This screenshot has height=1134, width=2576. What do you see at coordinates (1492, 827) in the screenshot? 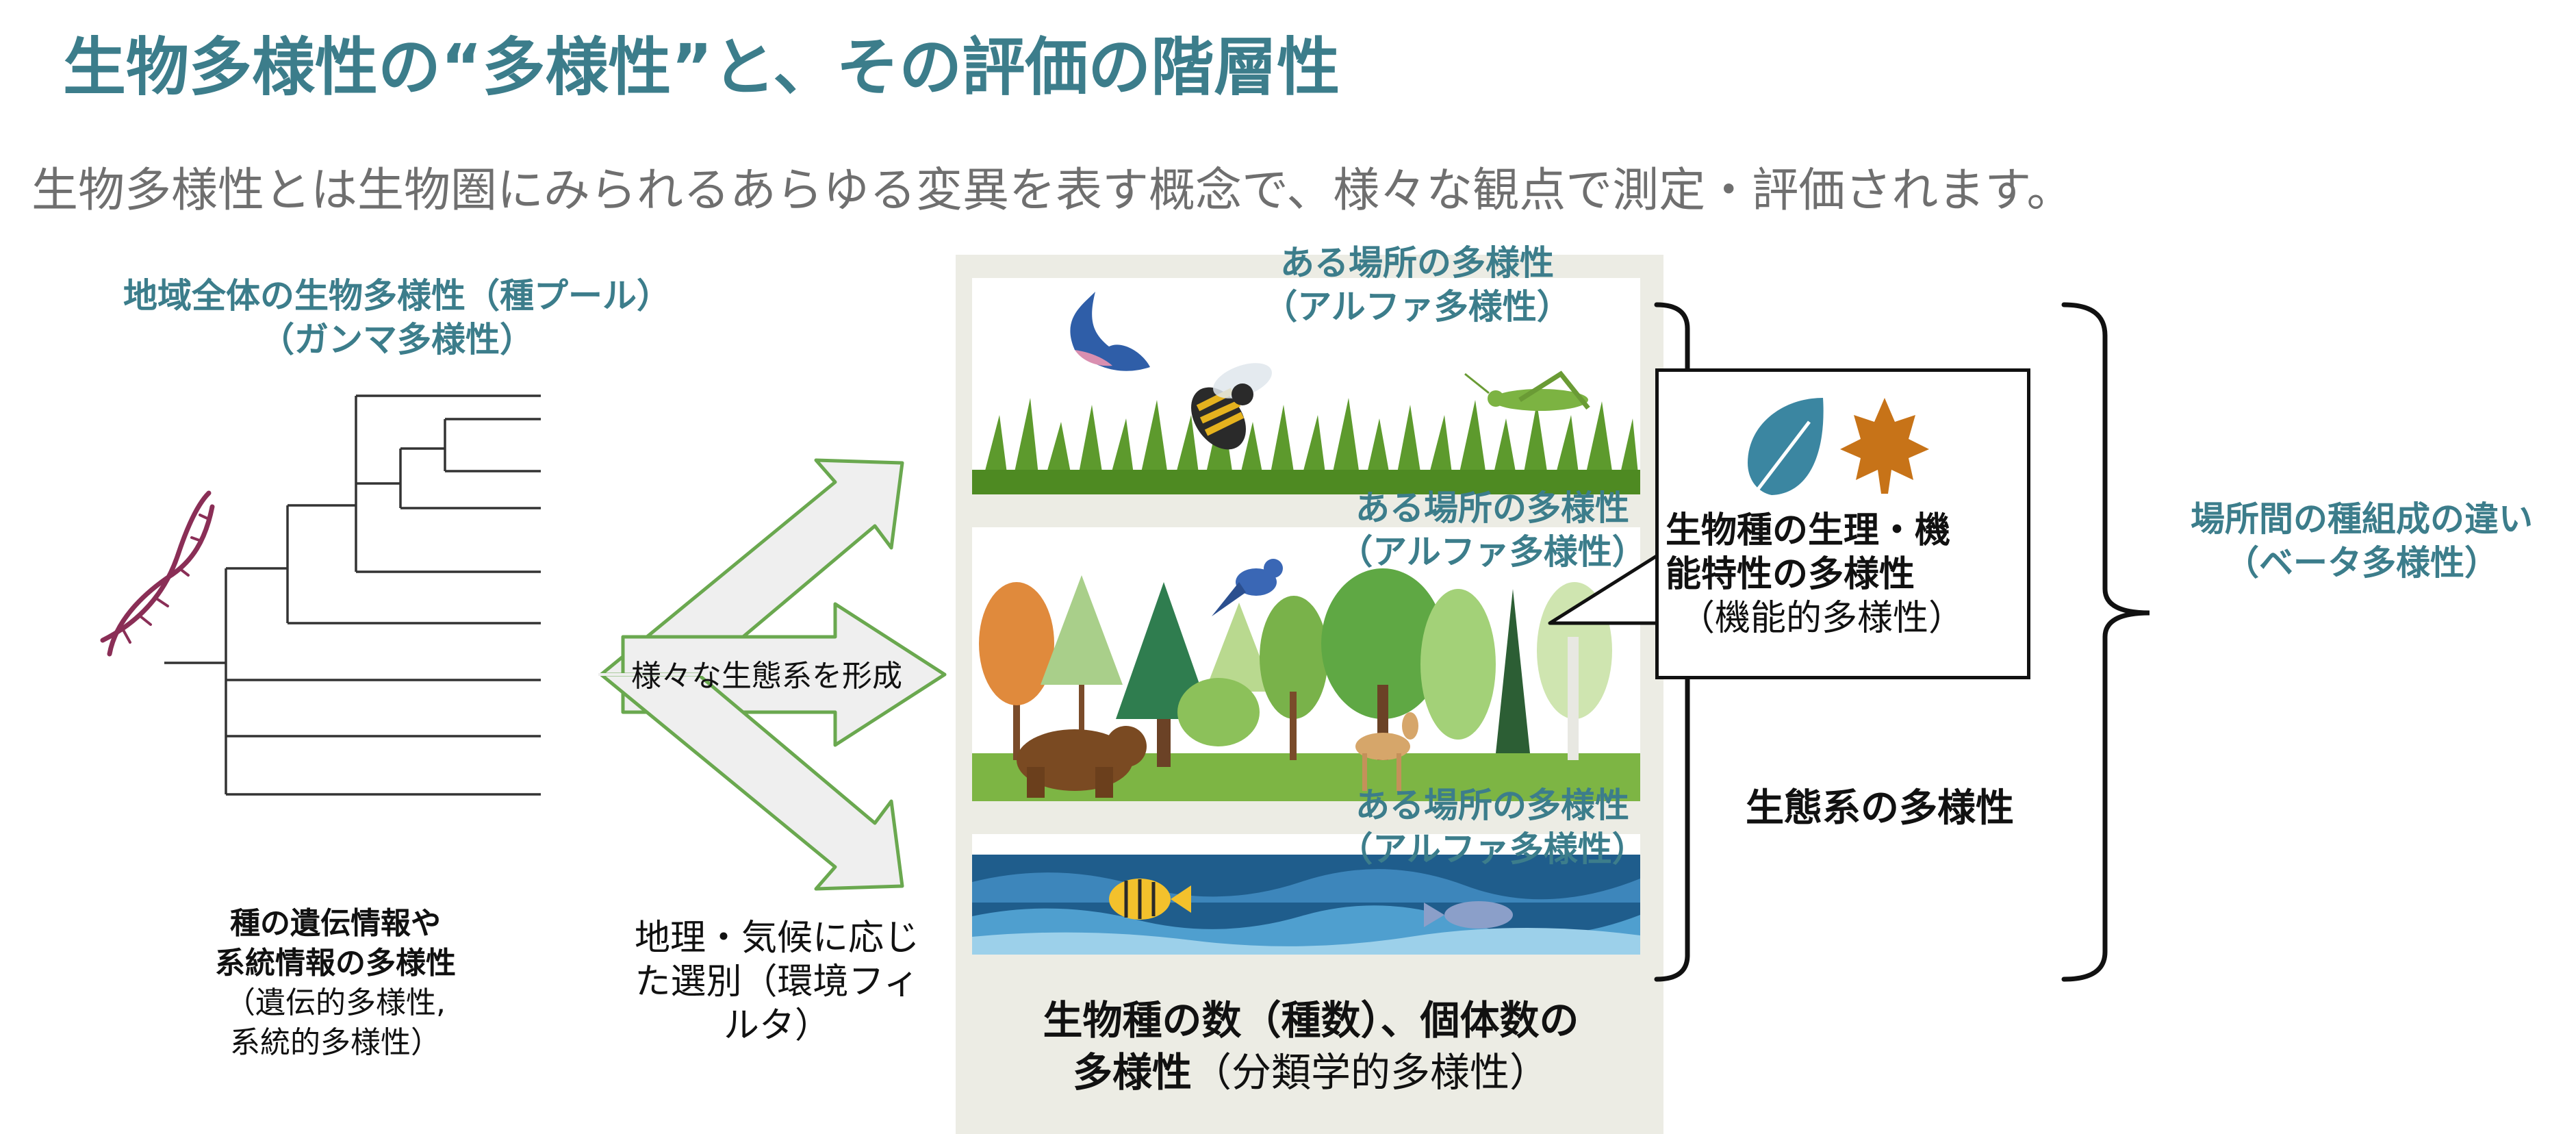
I see `alpha-diversity-label-3: ある場所の多様性 （アルファ多様性）` at bounding box center [1492, 827].